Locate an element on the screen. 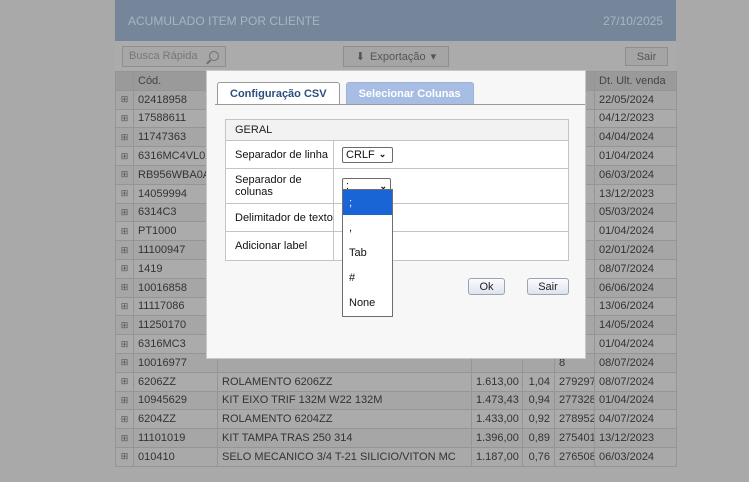 Image resolution: width=749 pixels, height=482 pixels. dropdown-option-semicolon: ; is located at coordinates (367, 202).